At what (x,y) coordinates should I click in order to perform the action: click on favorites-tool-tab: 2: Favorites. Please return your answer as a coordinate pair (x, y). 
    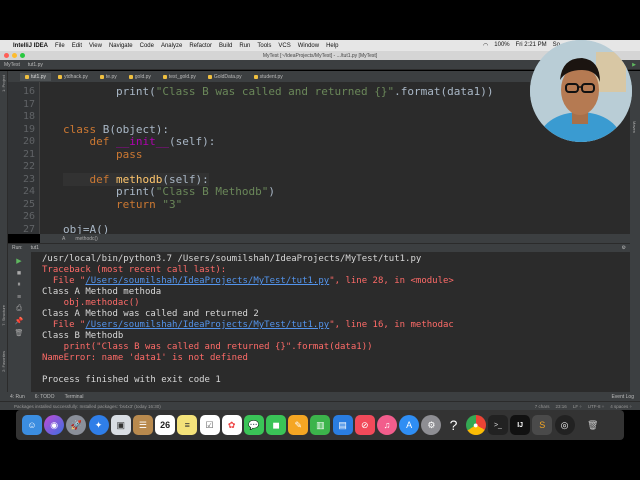
    Looking at the image, I should click on (3, 361).